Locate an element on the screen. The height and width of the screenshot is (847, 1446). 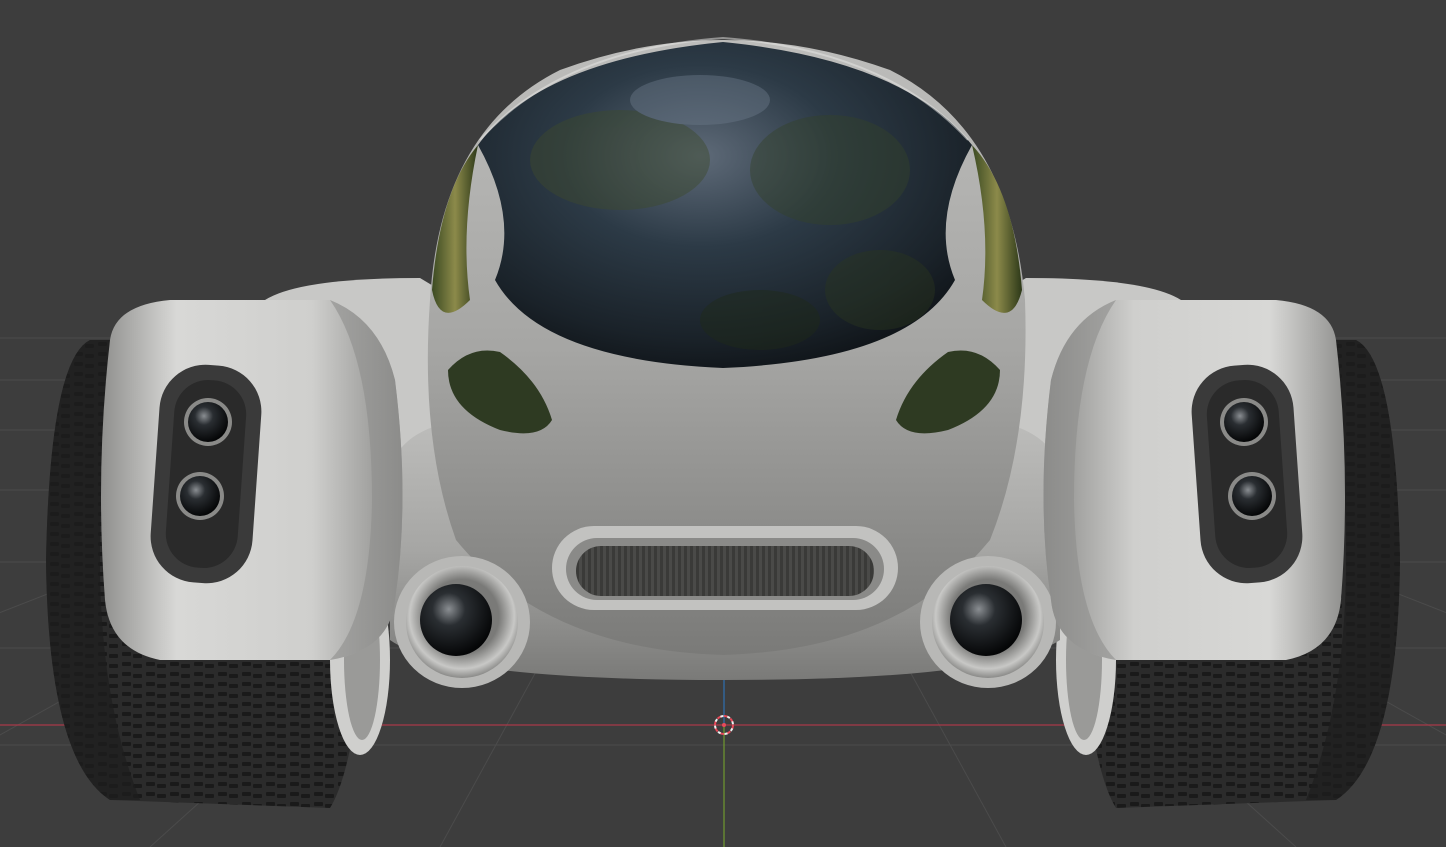
fender-sensor-pod-left is located at coordinates (206, 474).